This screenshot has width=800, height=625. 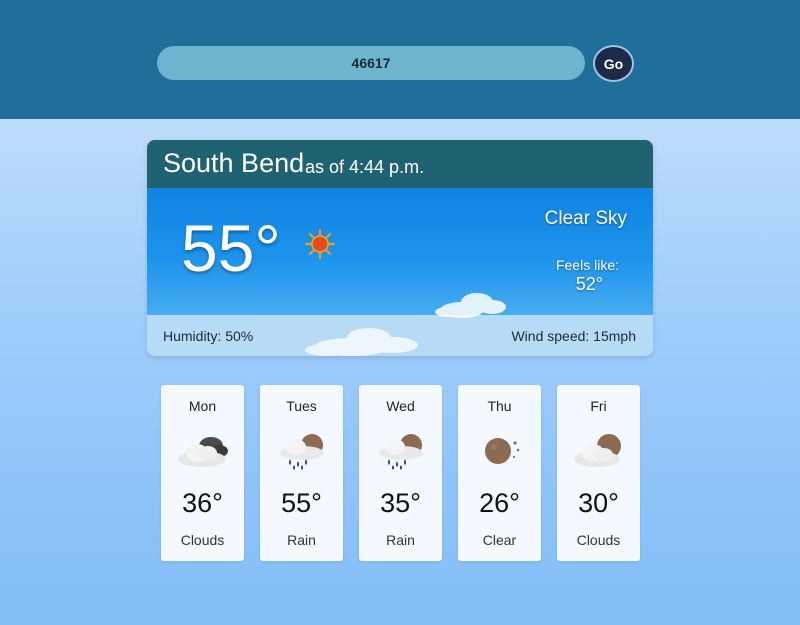 What do you see at coordinates (202, 503) in the screenshot?
I see `forecast-temperature: 36°` at bounding box center [202, 503].